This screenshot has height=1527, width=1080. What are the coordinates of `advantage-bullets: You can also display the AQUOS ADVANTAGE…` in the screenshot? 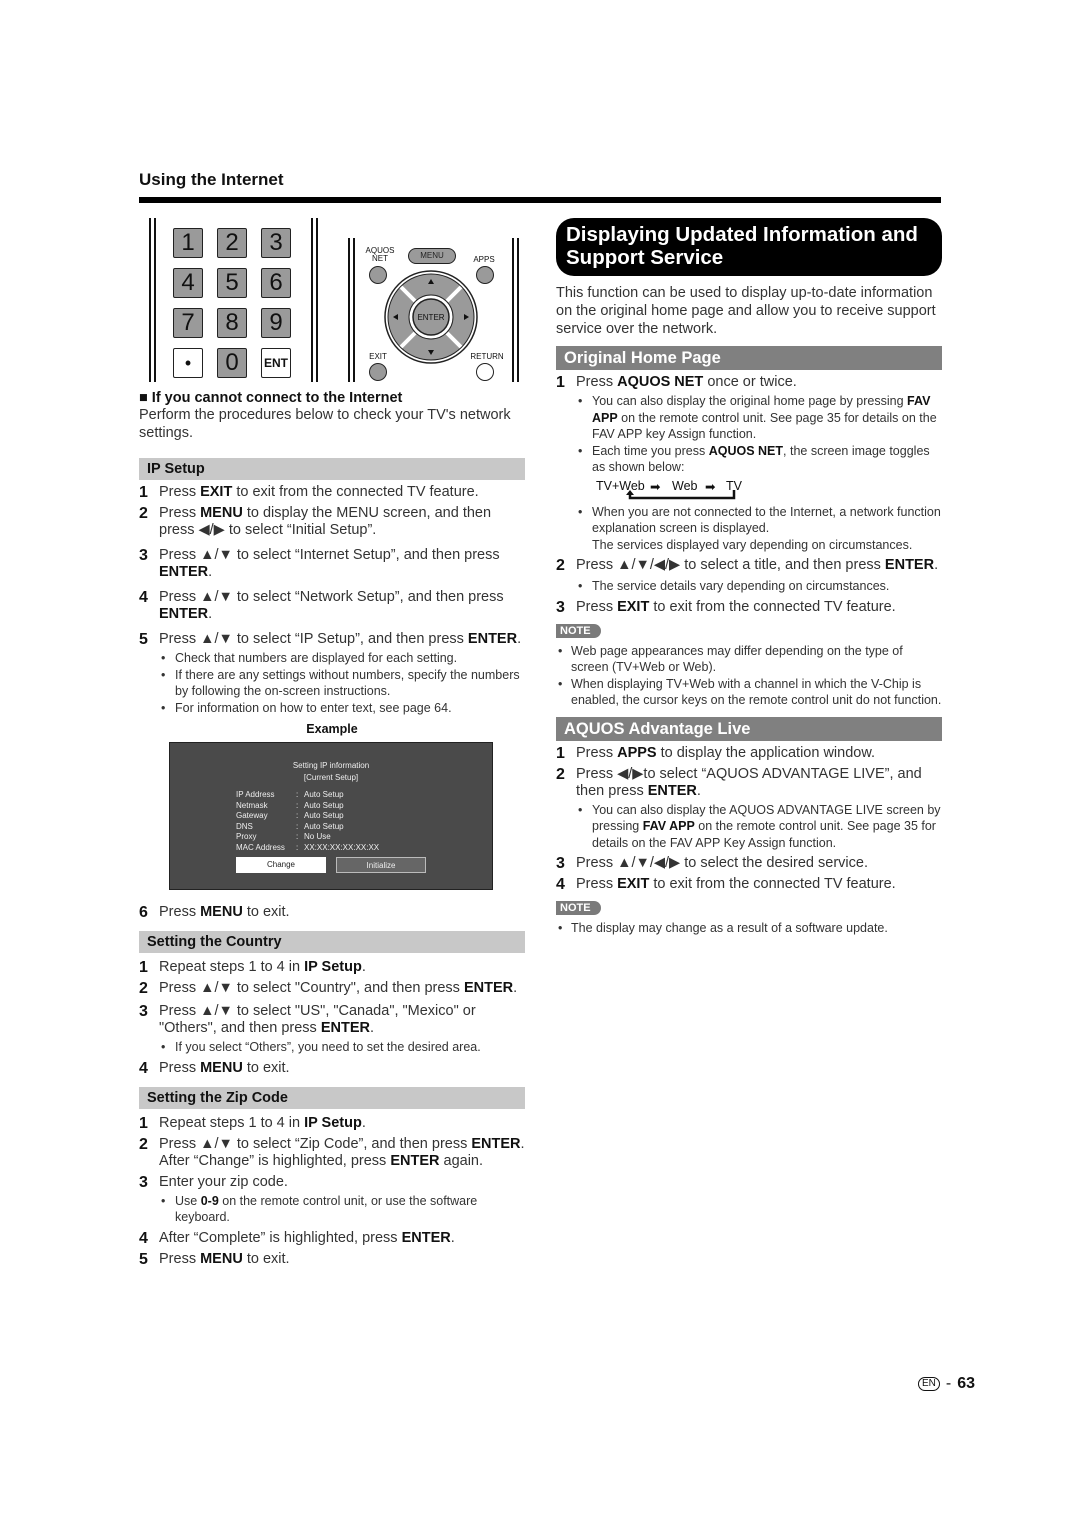 It's located at (759, 827).